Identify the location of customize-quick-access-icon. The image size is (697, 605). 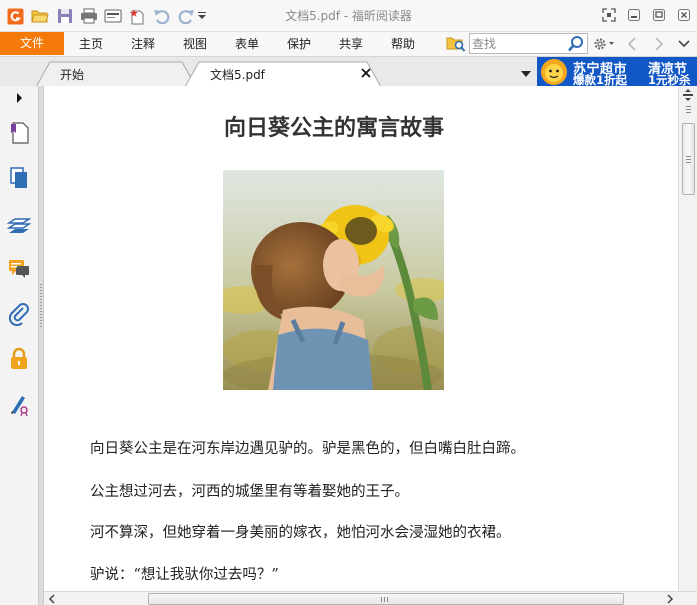
(202, 16).